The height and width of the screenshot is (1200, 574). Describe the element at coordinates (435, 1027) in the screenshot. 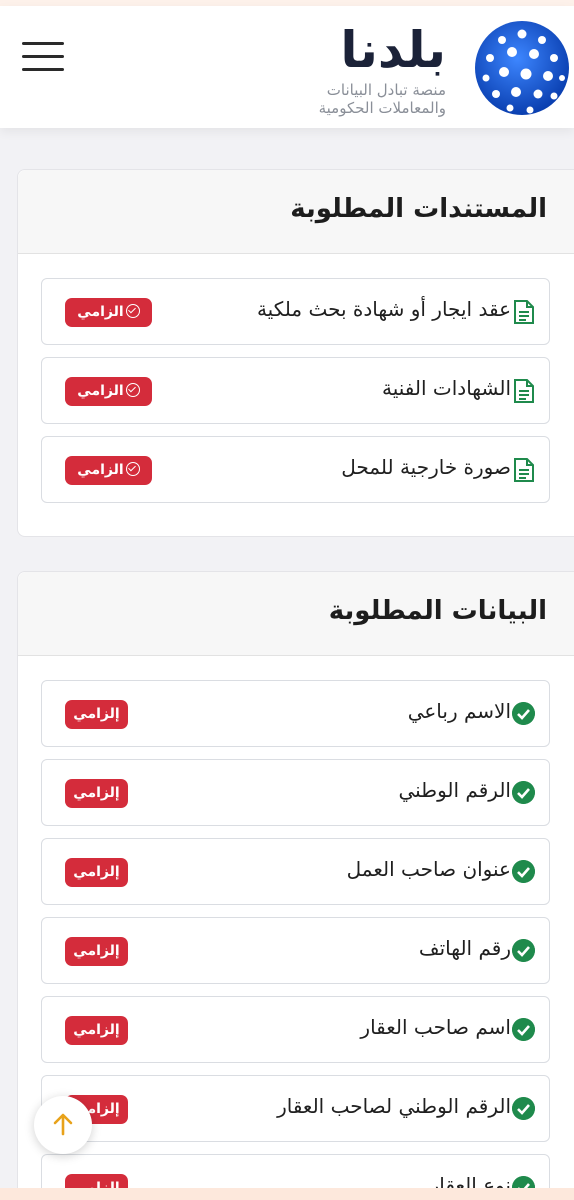

I see `data-field-label: اسم صاحب العقار` at that location.